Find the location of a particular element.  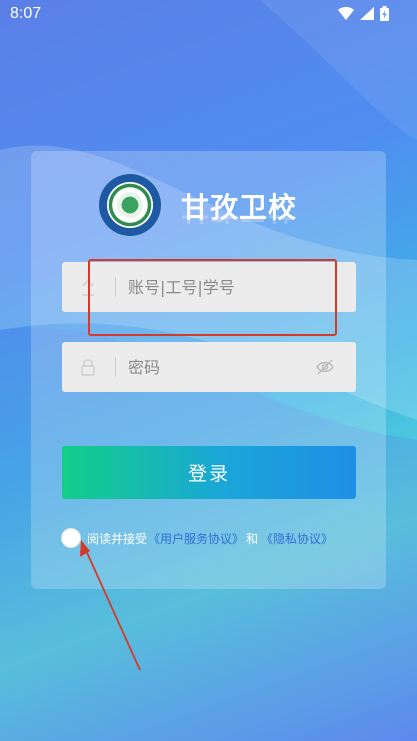

agreement-row: 阅读并接受 《用户服务协议》 和 《隐私协议》 is located at coordinates (197, 538).